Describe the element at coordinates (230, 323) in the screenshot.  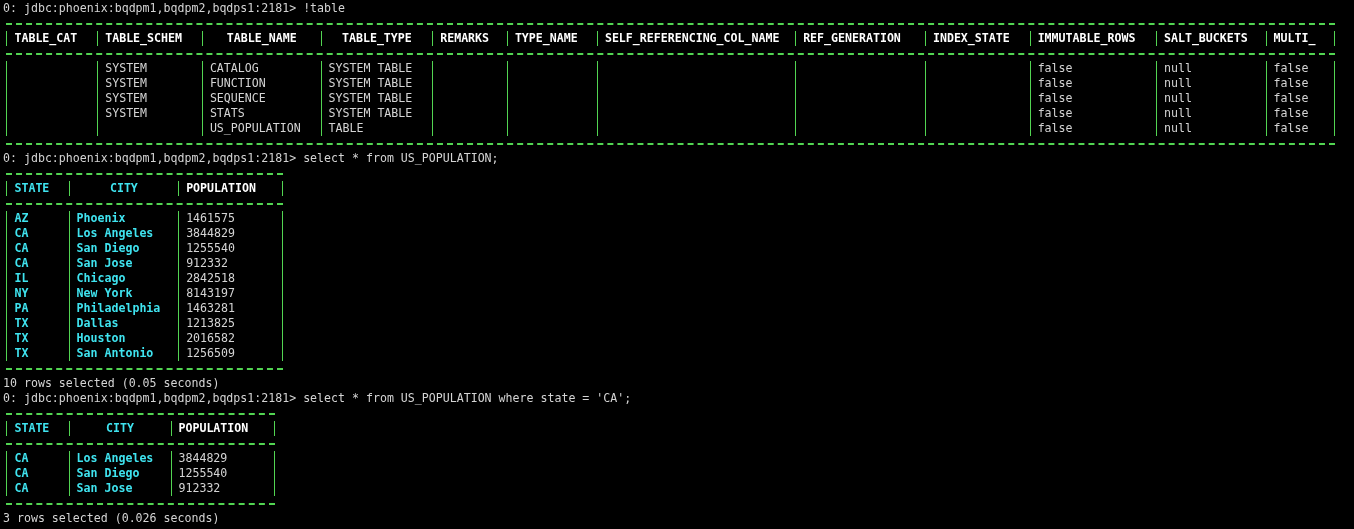
I see `table-cell: 1213825` at that location.